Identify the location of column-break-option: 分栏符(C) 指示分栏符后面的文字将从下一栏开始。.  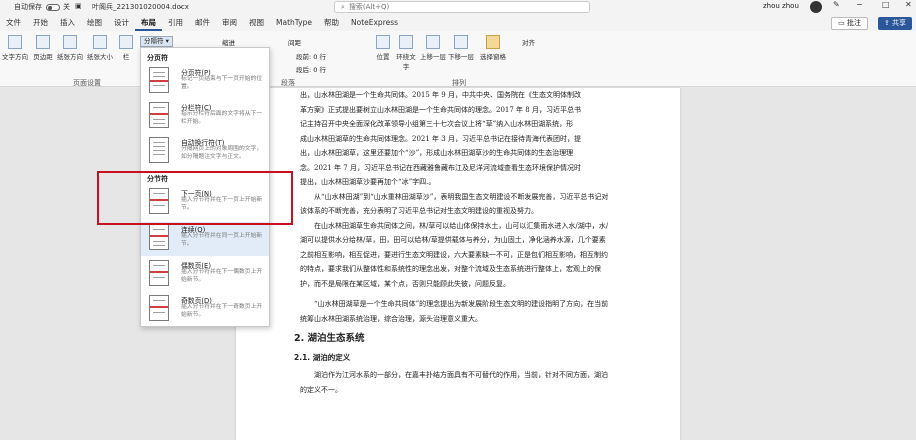
(205, 117).